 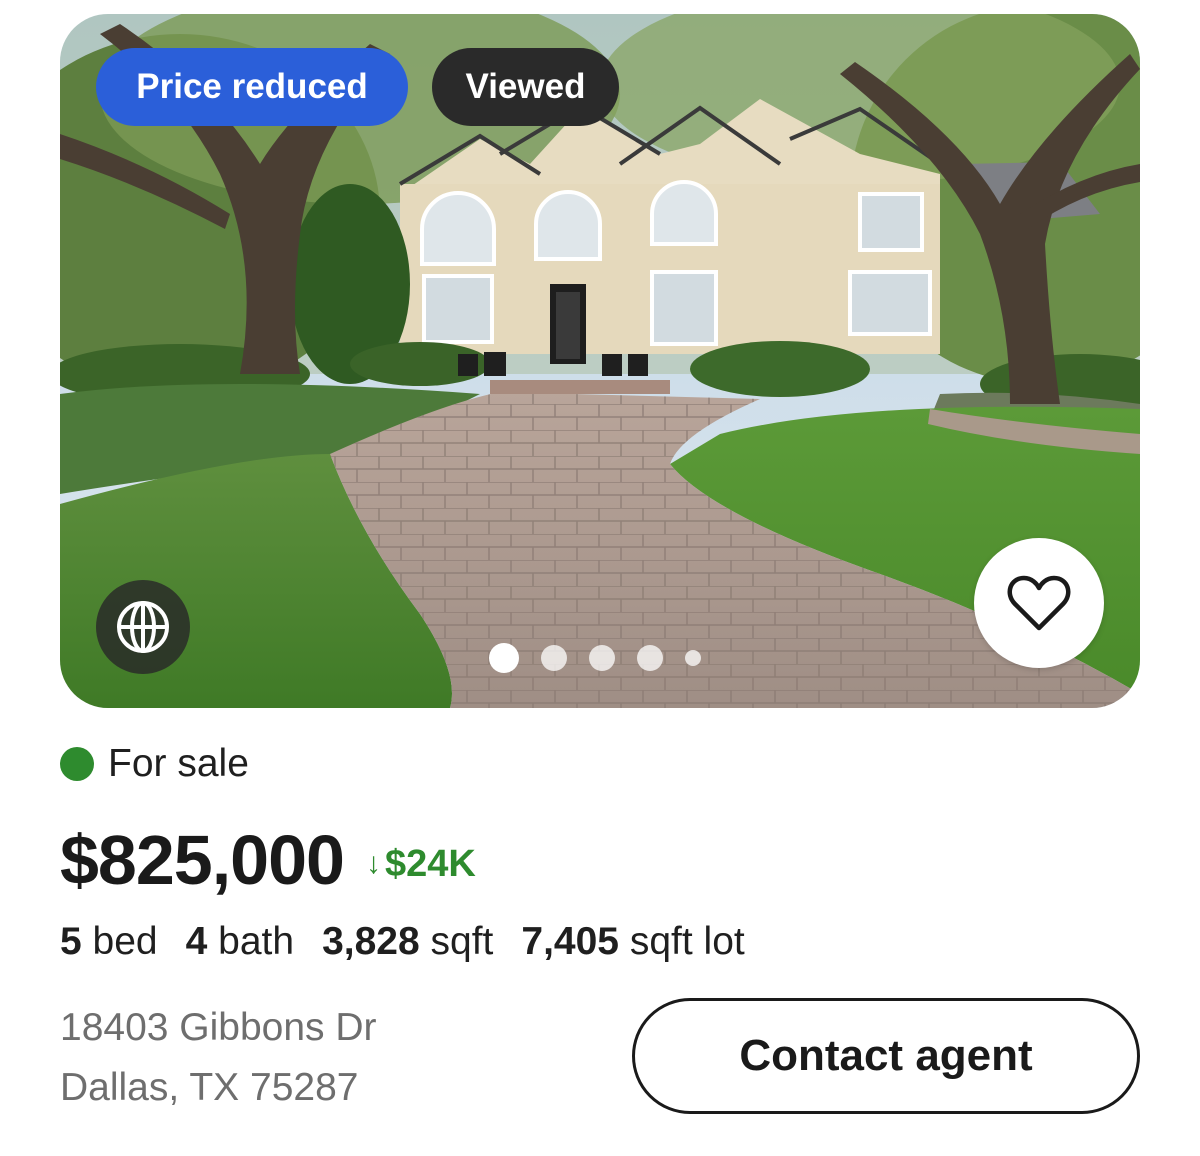 I want to click on photo-carousel-indicator, so click(x=595, y=658).